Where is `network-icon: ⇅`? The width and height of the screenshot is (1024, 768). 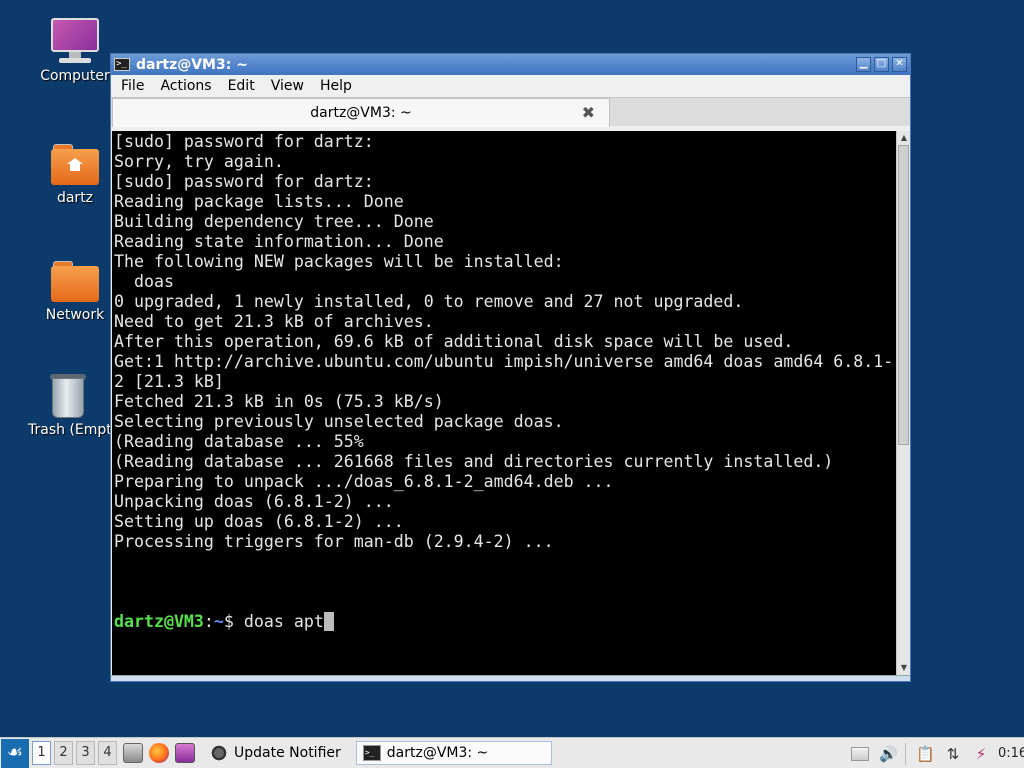 network-icon: ⇅ is located at coordinates (953, 754).